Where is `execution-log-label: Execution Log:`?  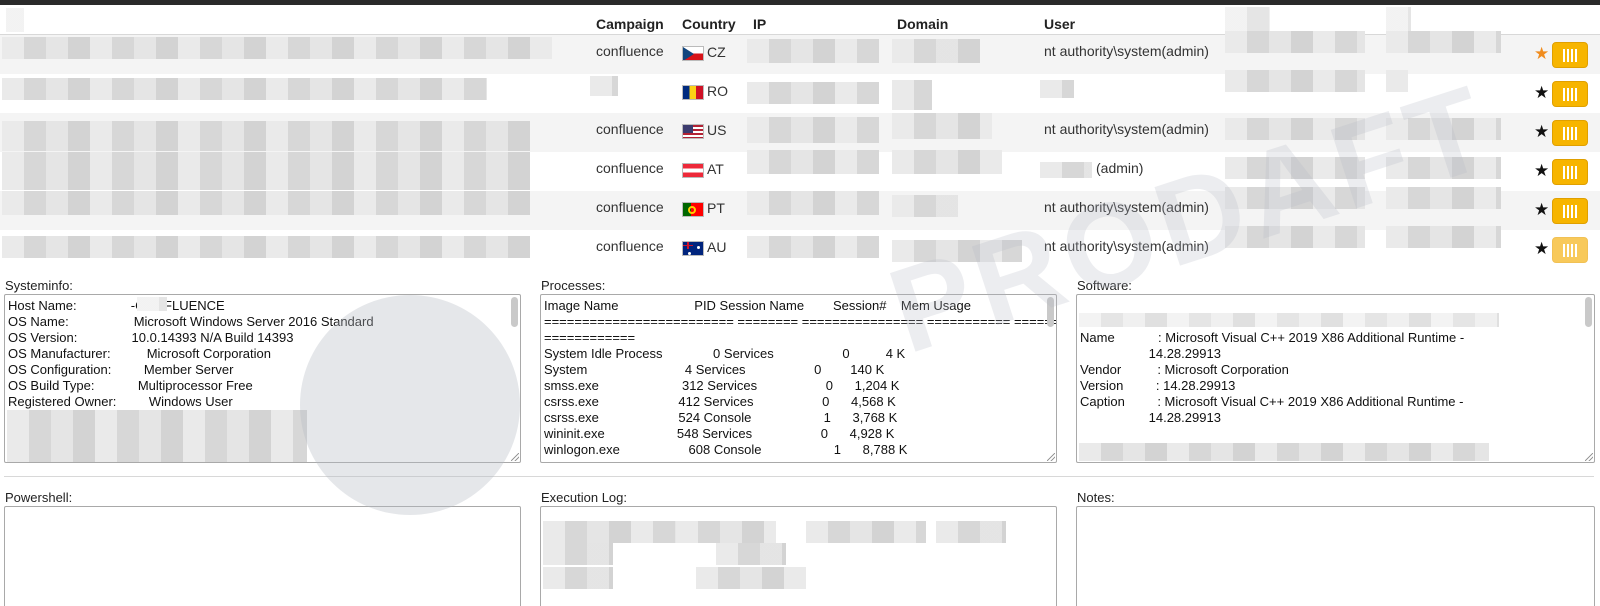
execution-log-label: Execution Log: is located at coordinates (584, 497).